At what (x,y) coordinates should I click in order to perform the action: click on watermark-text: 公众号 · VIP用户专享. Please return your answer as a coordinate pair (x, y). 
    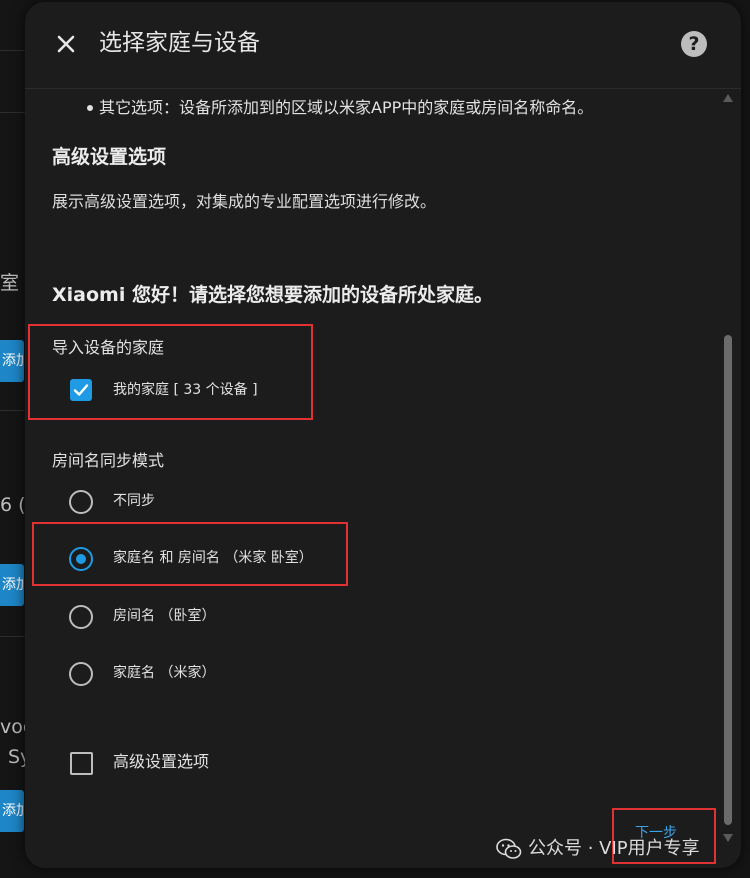
    Looking at the image, I should click on (614, 848).